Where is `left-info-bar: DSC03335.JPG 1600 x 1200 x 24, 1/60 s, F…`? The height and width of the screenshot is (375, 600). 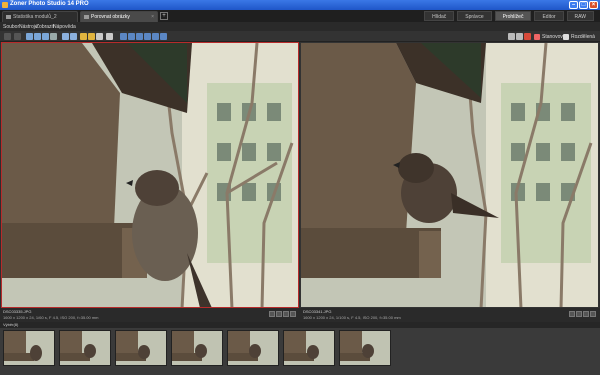
left-info-bar: DSC03335.JPG 1600 x 1200 x 24, 1/60 s, F… is located at coordinates (150, 315).